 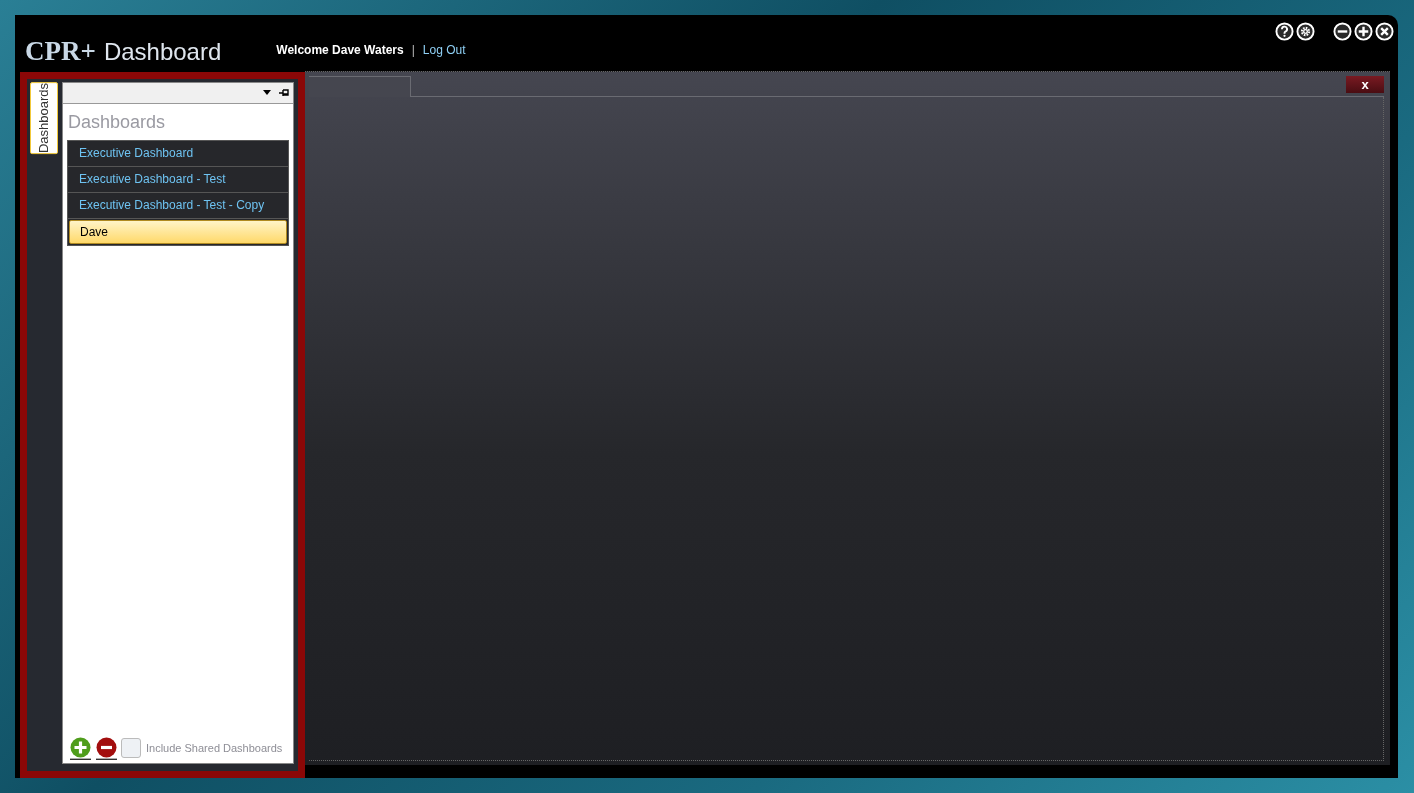 I want to click on dashboard-list-item: Executive Dashboard, so click(x=178, y=153).